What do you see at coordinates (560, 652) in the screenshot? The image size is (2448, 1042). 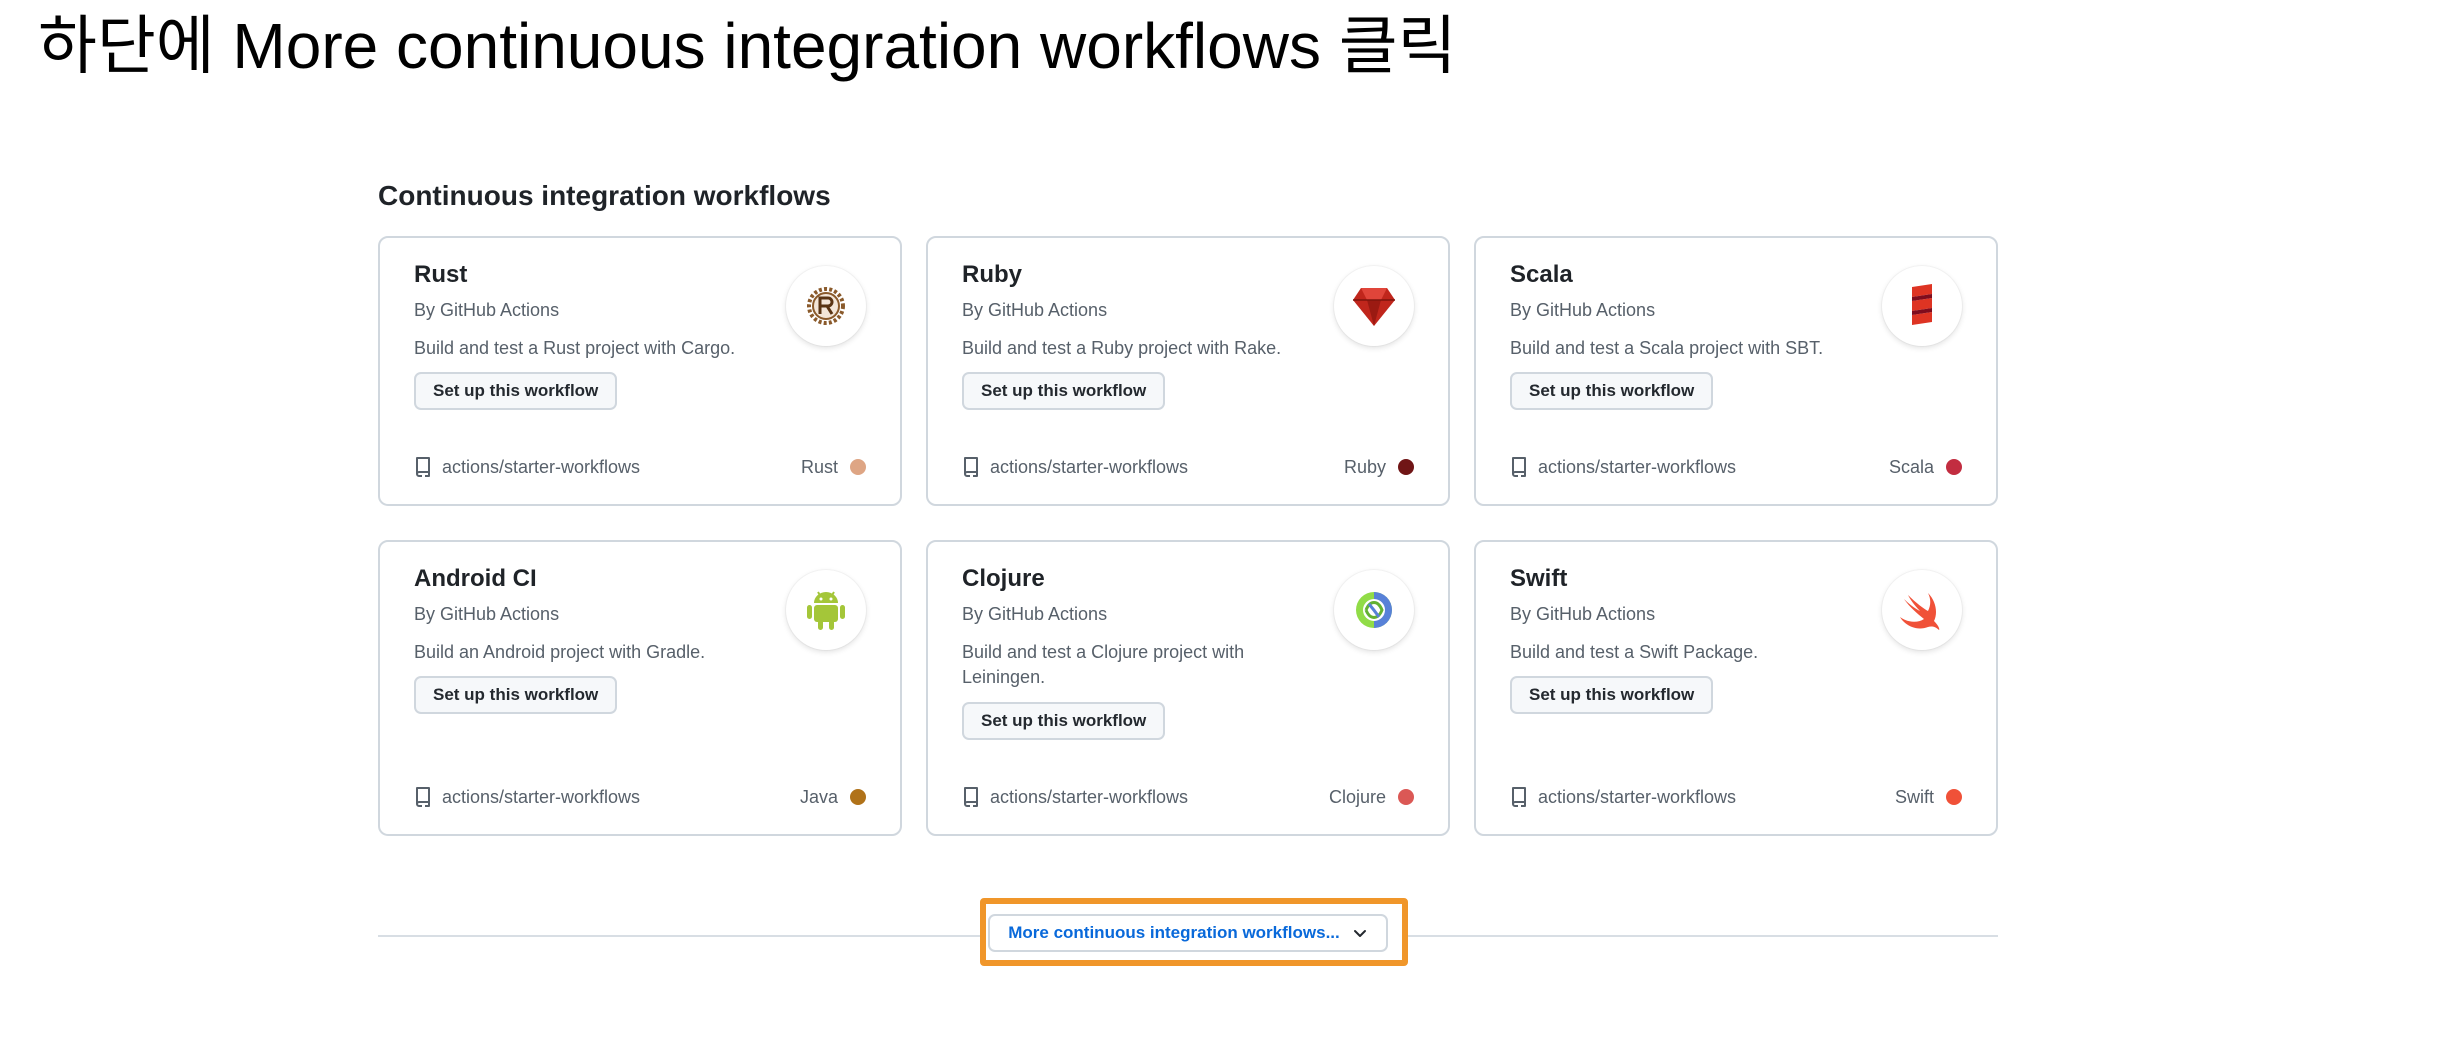 I see `workflow-description: Build an Android project with Gradle.` at bounding box center [560, 652].